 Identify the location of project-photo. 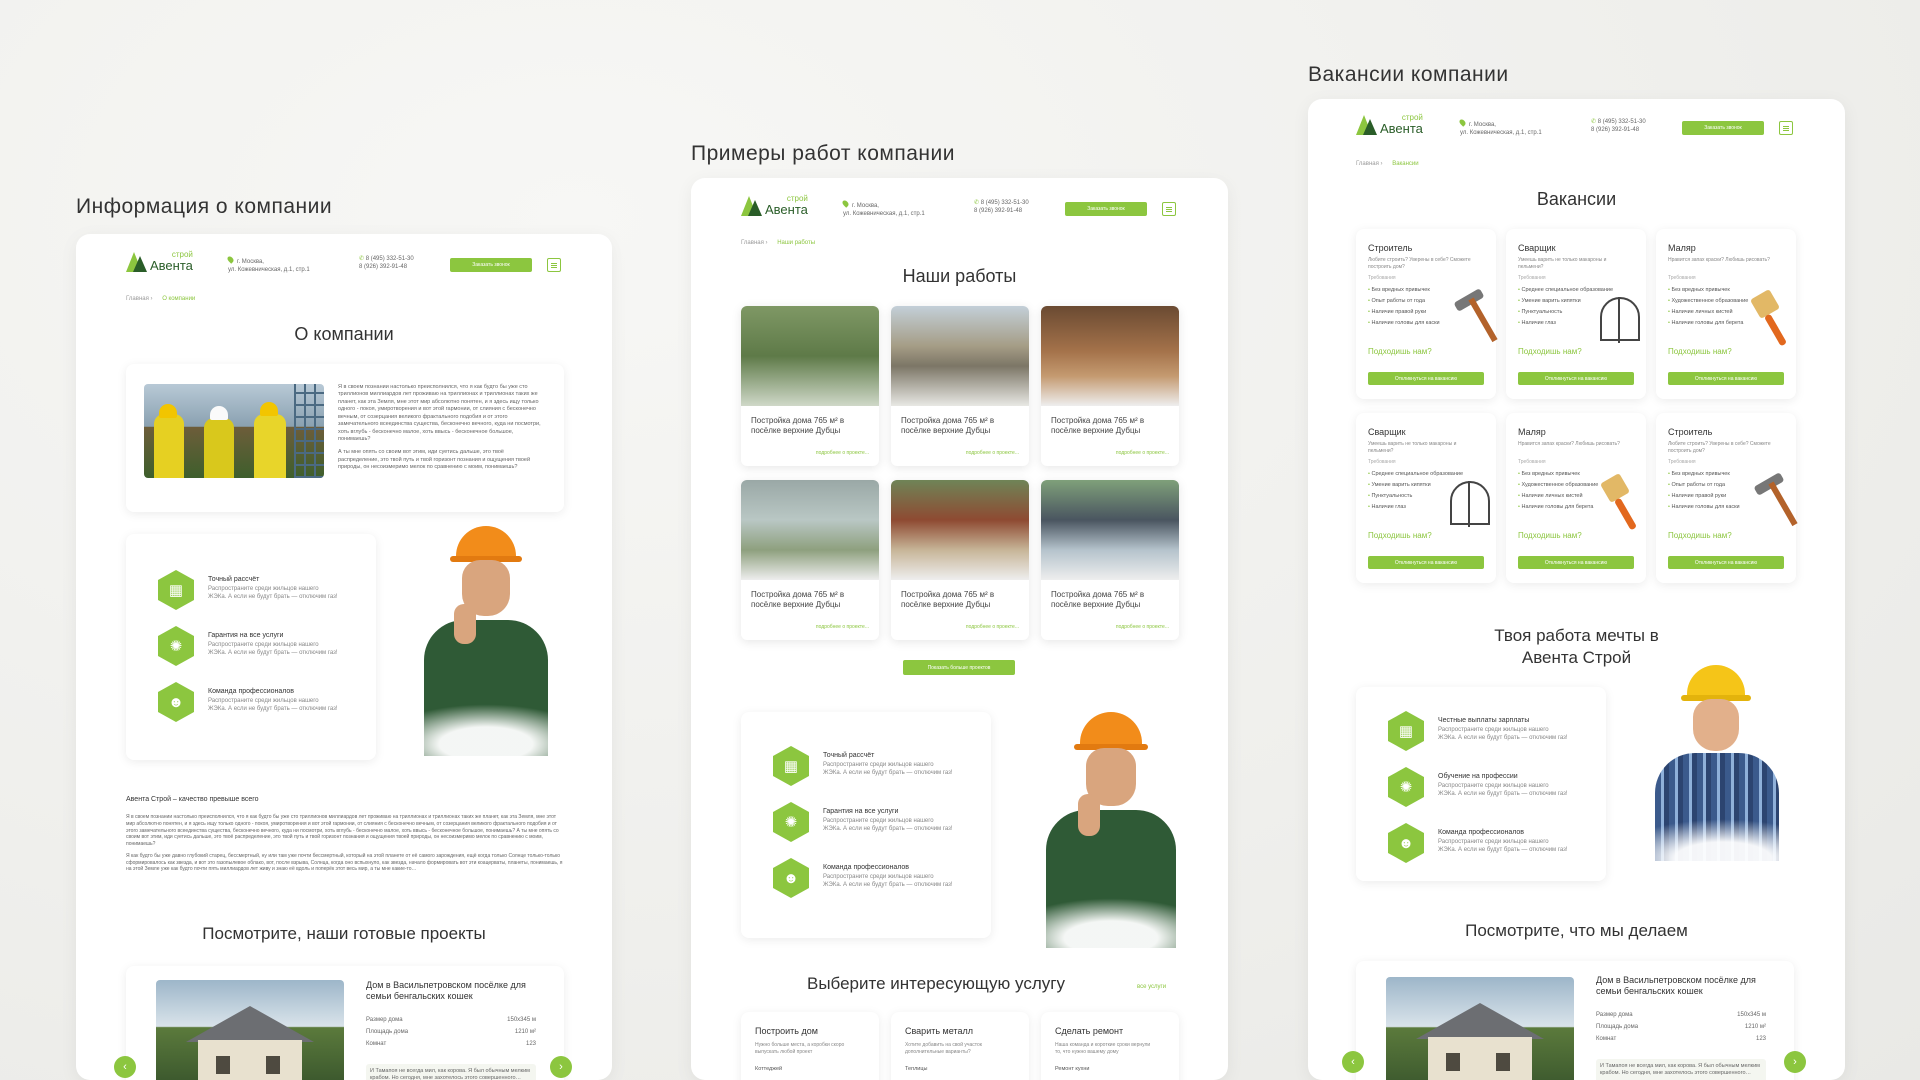
(250, 1030).